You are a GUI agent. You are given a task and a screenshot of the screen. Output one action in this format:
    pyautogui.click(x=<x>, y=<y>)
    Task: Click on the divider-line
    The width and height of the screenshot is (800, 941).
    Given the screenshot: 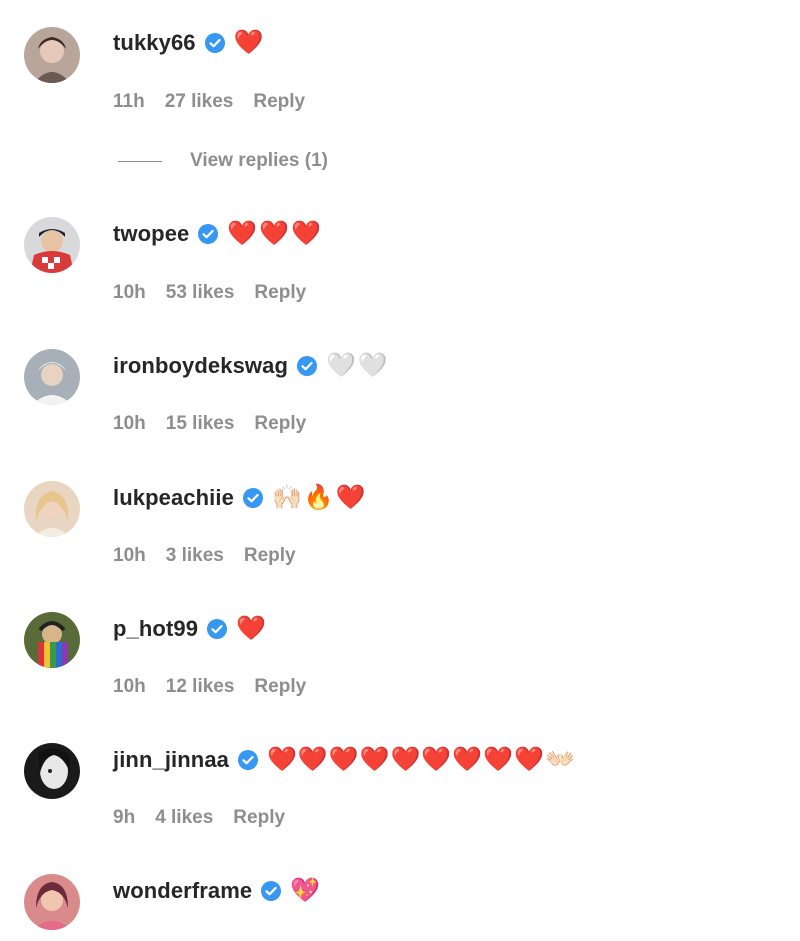 What is the action you would take?
    pyautogui.click(x=140, y=161)
    